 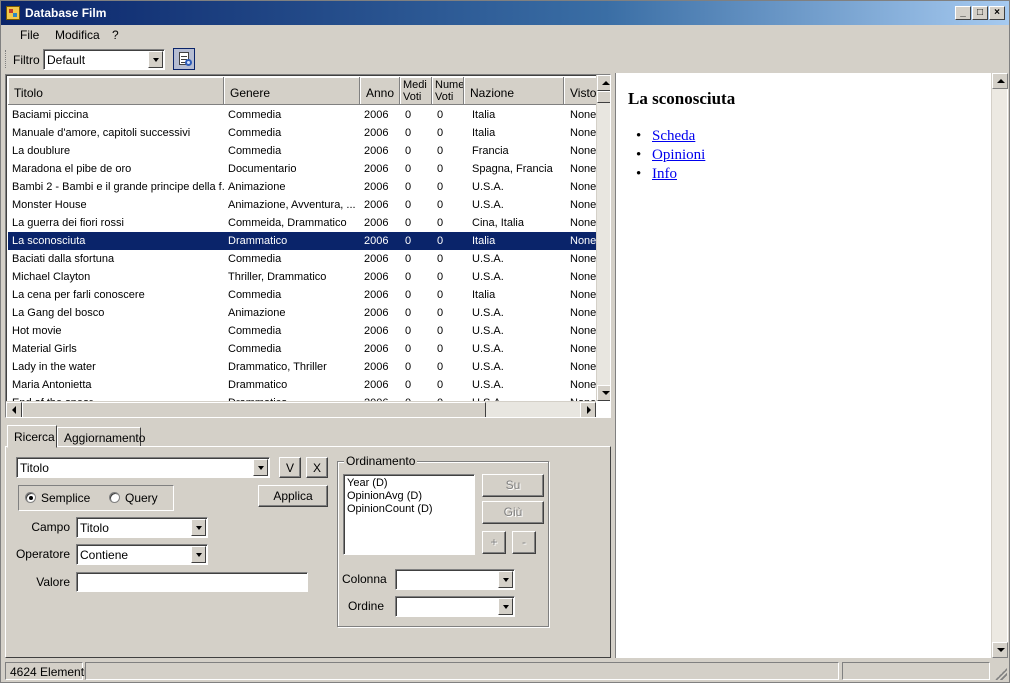 I want to click on column-header-visto: Visto, so click(x=581, y=91).